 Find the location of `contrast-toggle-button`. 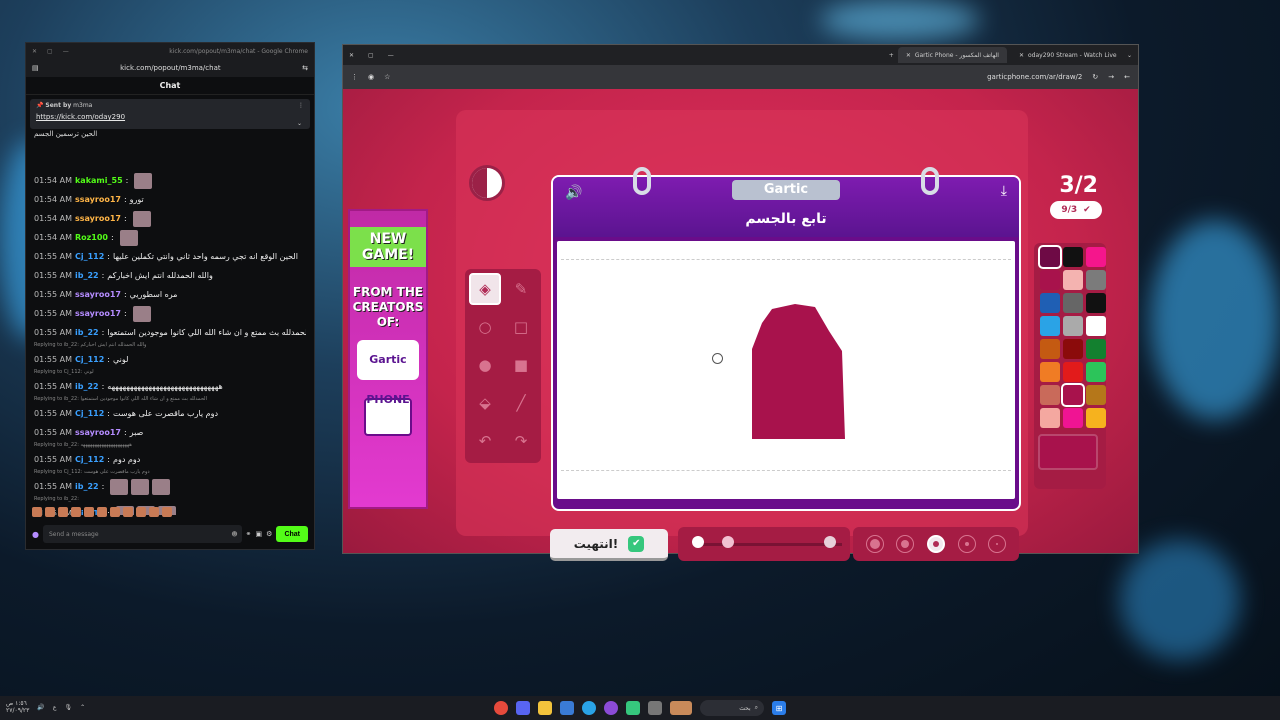

contrast-toggle-button is located at coordinates (487, 183).